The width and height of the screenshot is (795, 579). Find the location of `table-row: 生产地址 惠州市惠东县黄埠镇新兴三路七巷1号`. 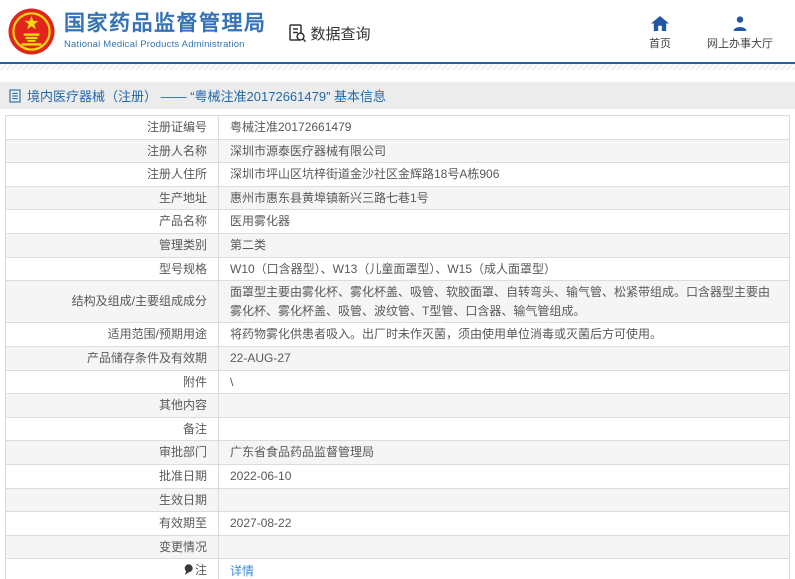

table-row: 生产地址 惠州市惠东县黄埠镇新兴三路七巷1号 is located at coordinates (397, 198).